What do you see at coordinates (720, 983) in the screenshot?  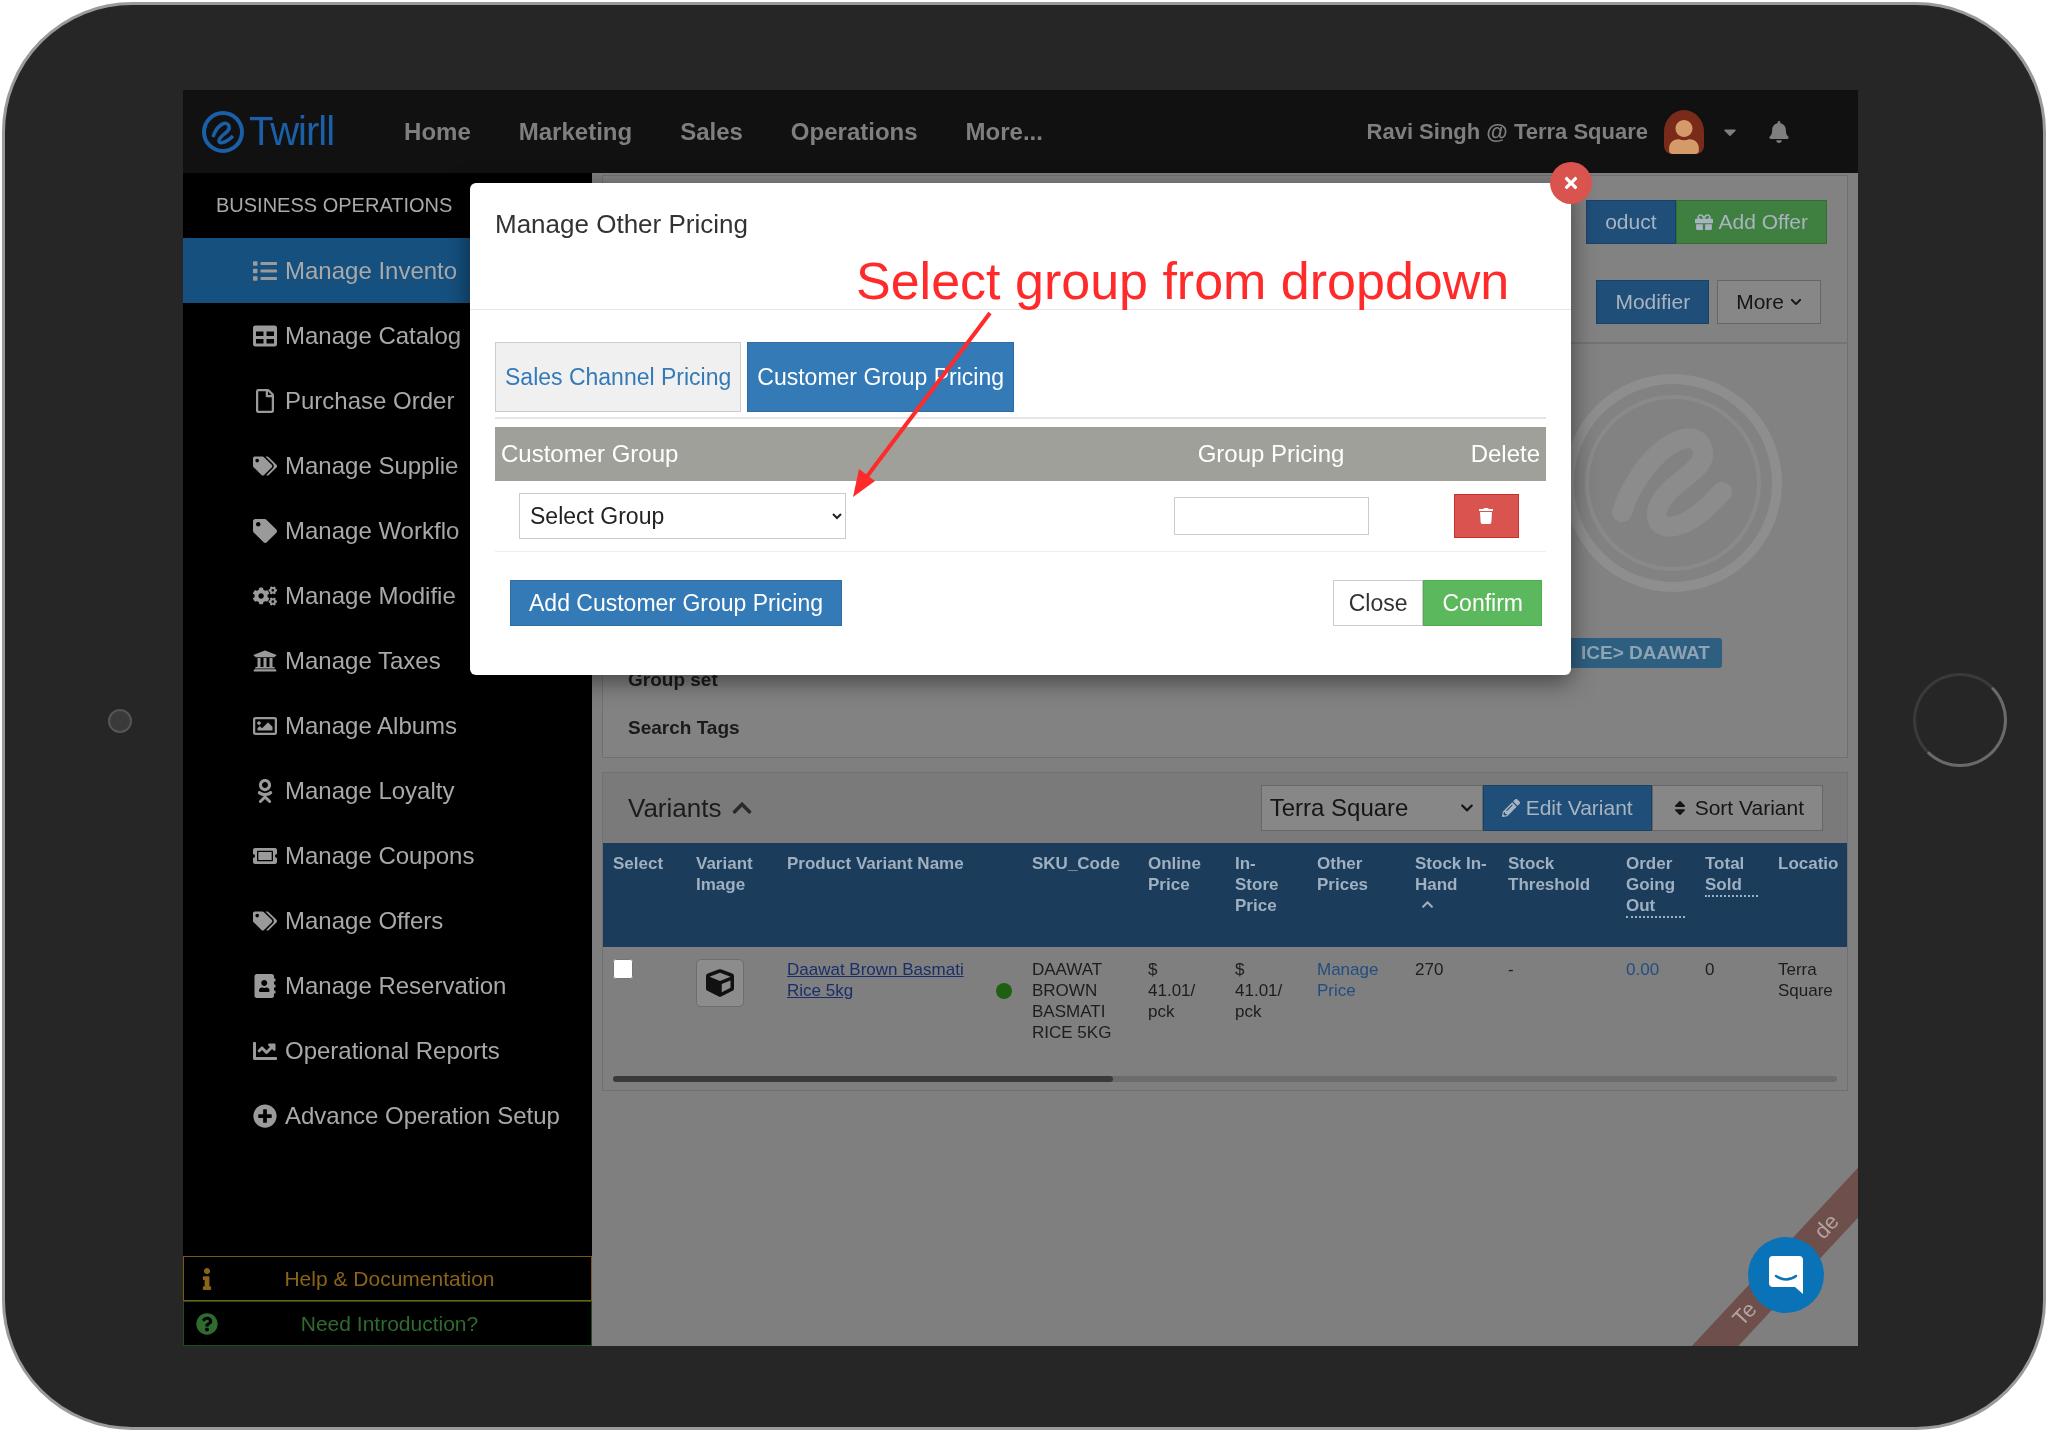 I see `cube-icon` at bounding box center [720, 983].